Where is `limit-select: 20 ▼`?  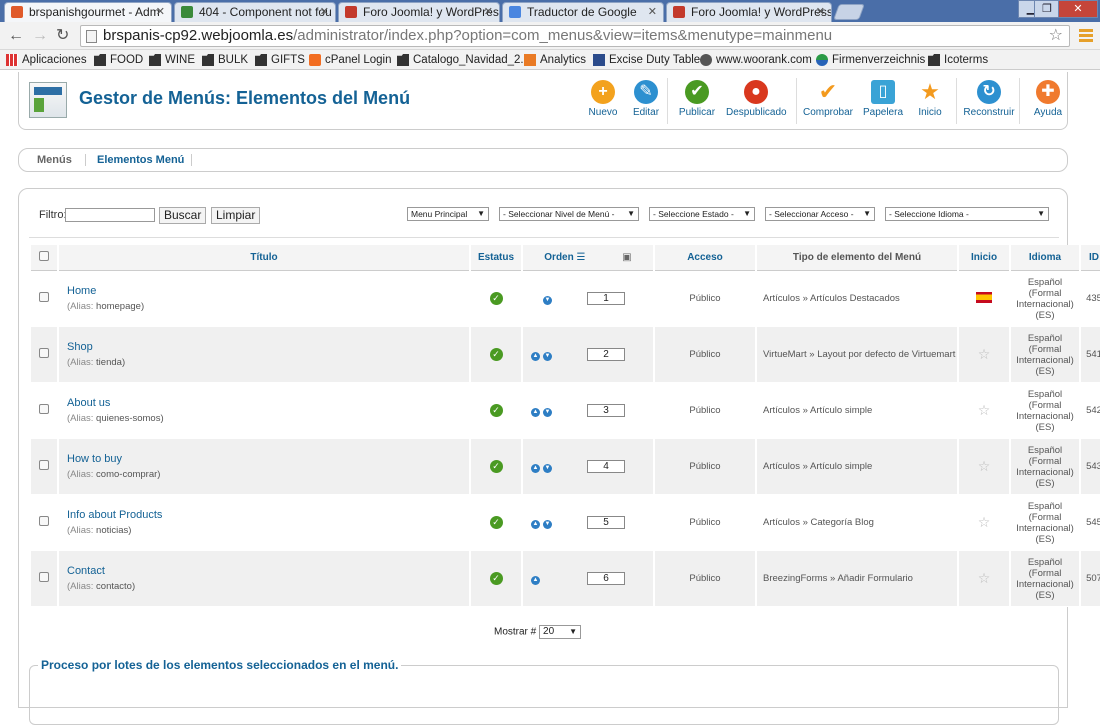 limit-select: 20 ▼ is located at coordinates (560, 632).